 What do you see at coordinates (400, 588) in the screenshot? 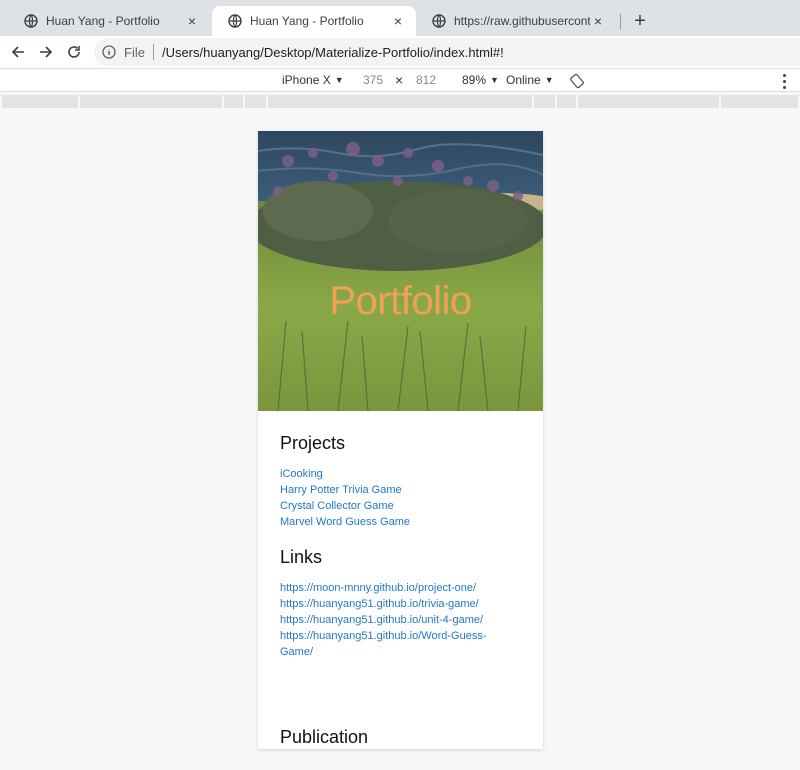
I see `url-link: https://moon-mnny.github.io/project-one/` at bounding box center [400, 588].